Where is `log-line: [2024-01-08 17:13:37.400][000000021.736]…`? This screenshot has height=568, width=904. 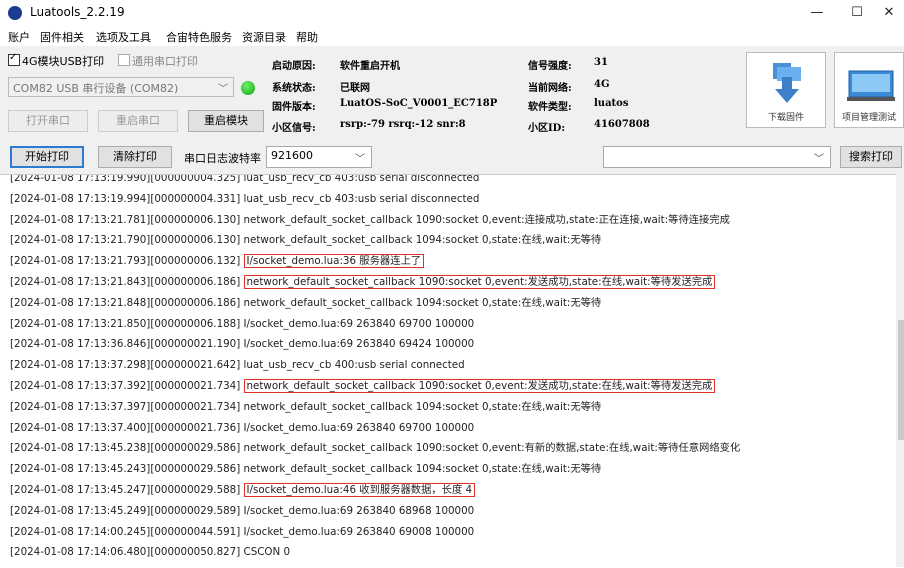
log-line: [2024-01-08 17:13:37.400][000000021.736]… is located at coordinates (242, 428).